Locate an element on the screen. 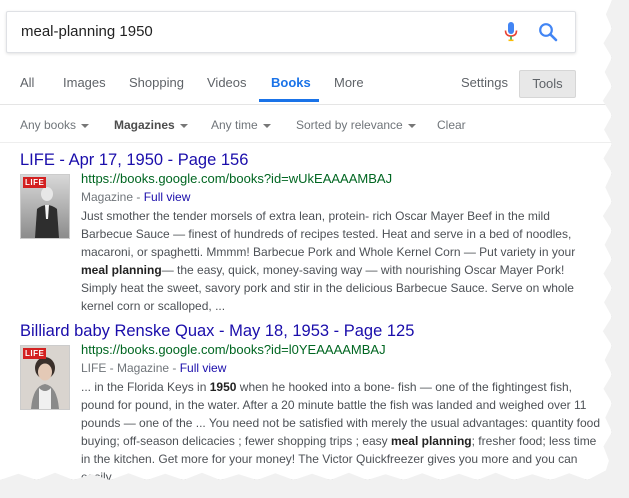  tab-more: More is located at coordinates (349, 82).